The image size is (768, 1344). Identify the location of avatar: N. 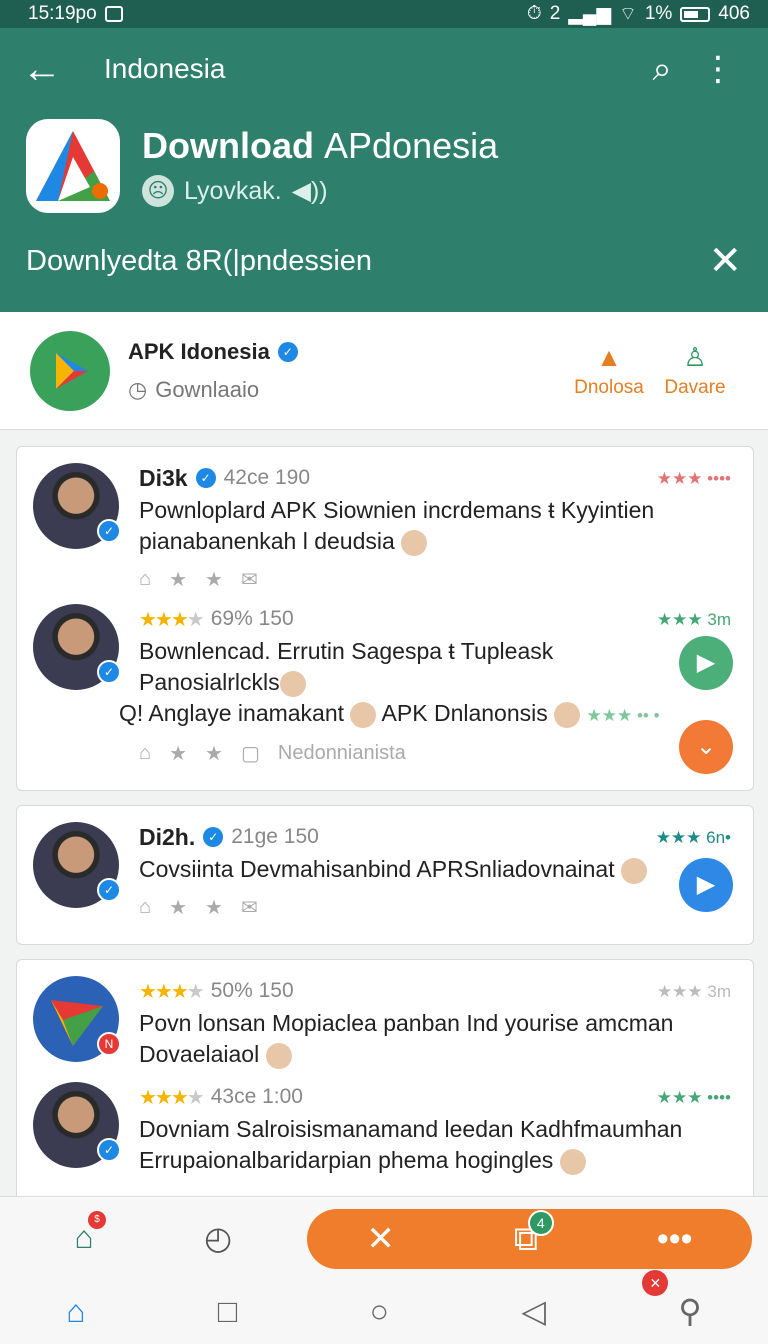
(77, 1019).